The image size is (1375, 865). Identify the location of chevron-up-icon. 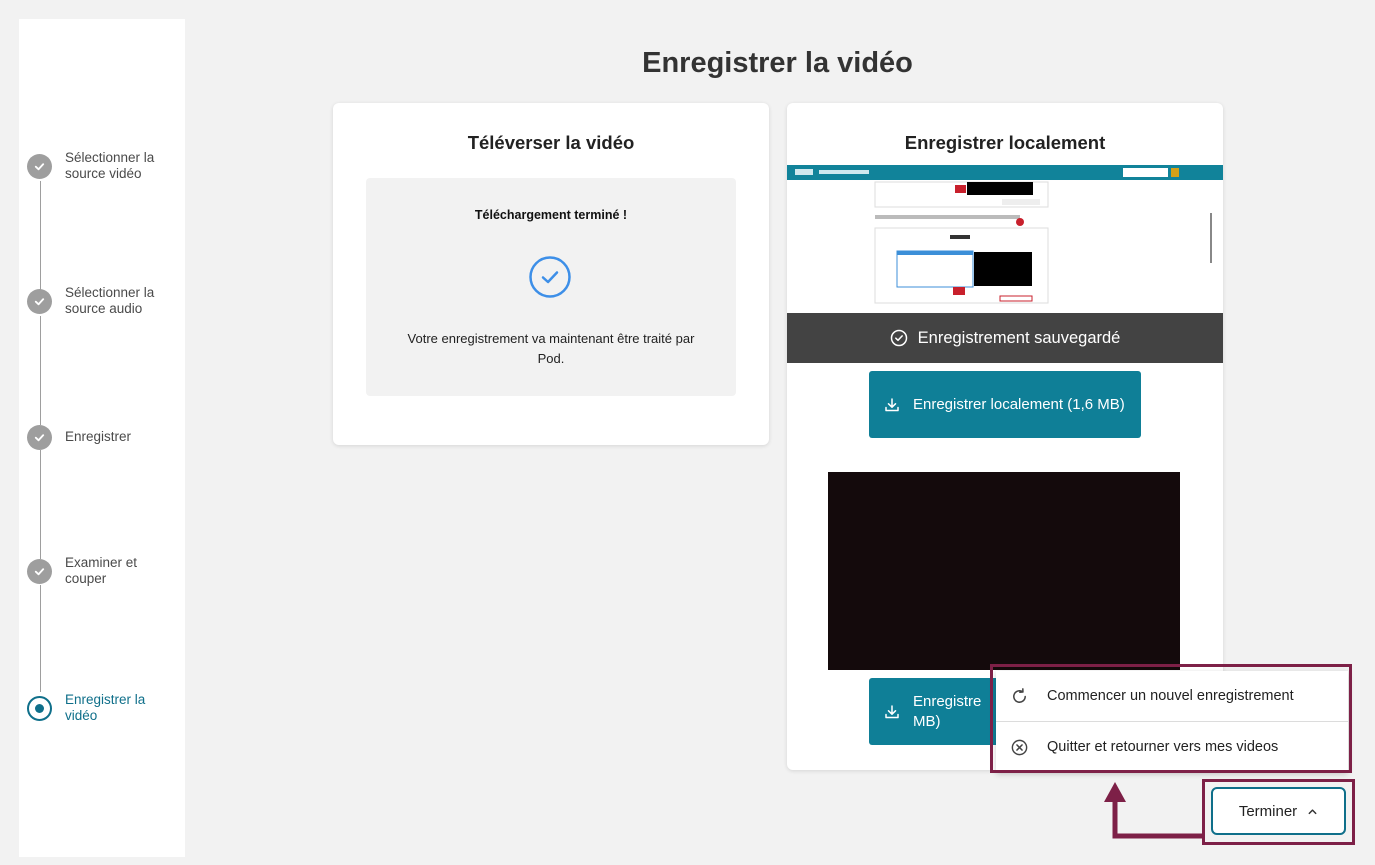
(1312, 811).